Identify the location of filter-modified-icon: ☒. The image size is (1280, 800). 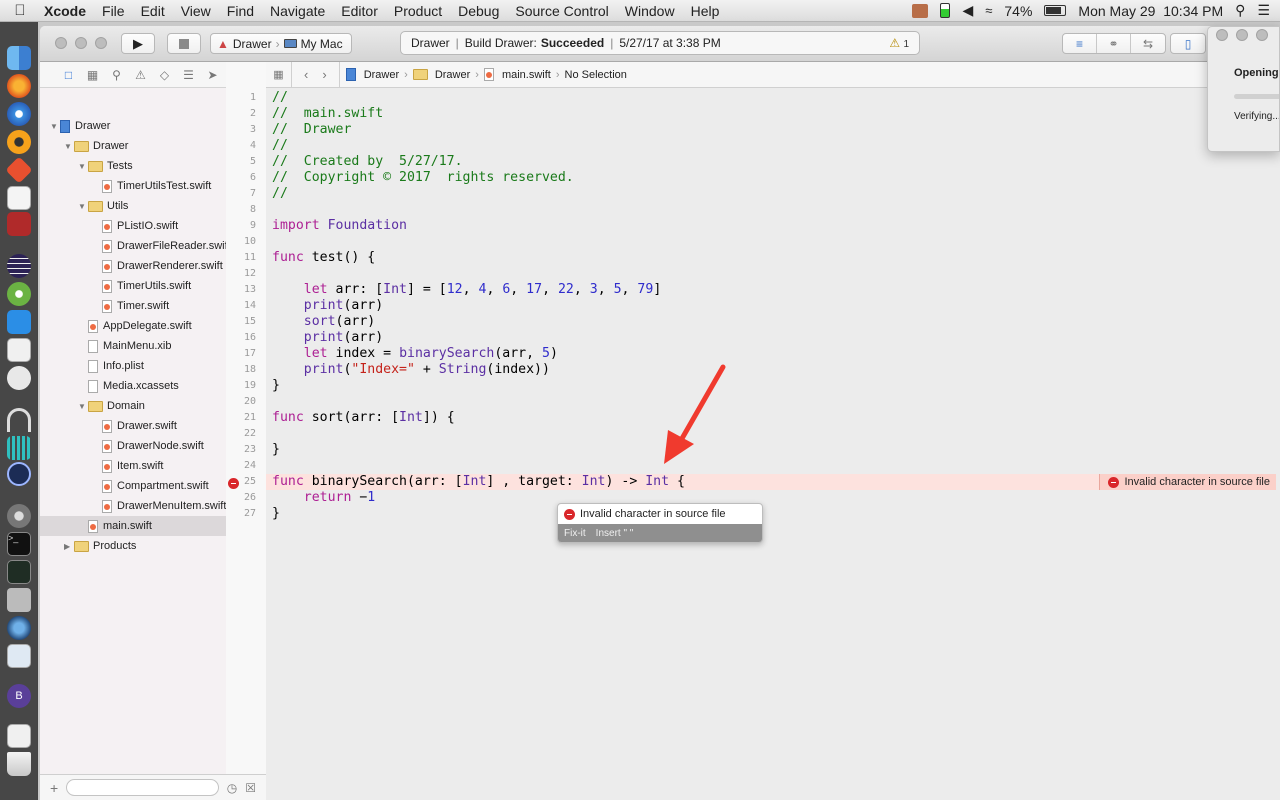
(250, 788).